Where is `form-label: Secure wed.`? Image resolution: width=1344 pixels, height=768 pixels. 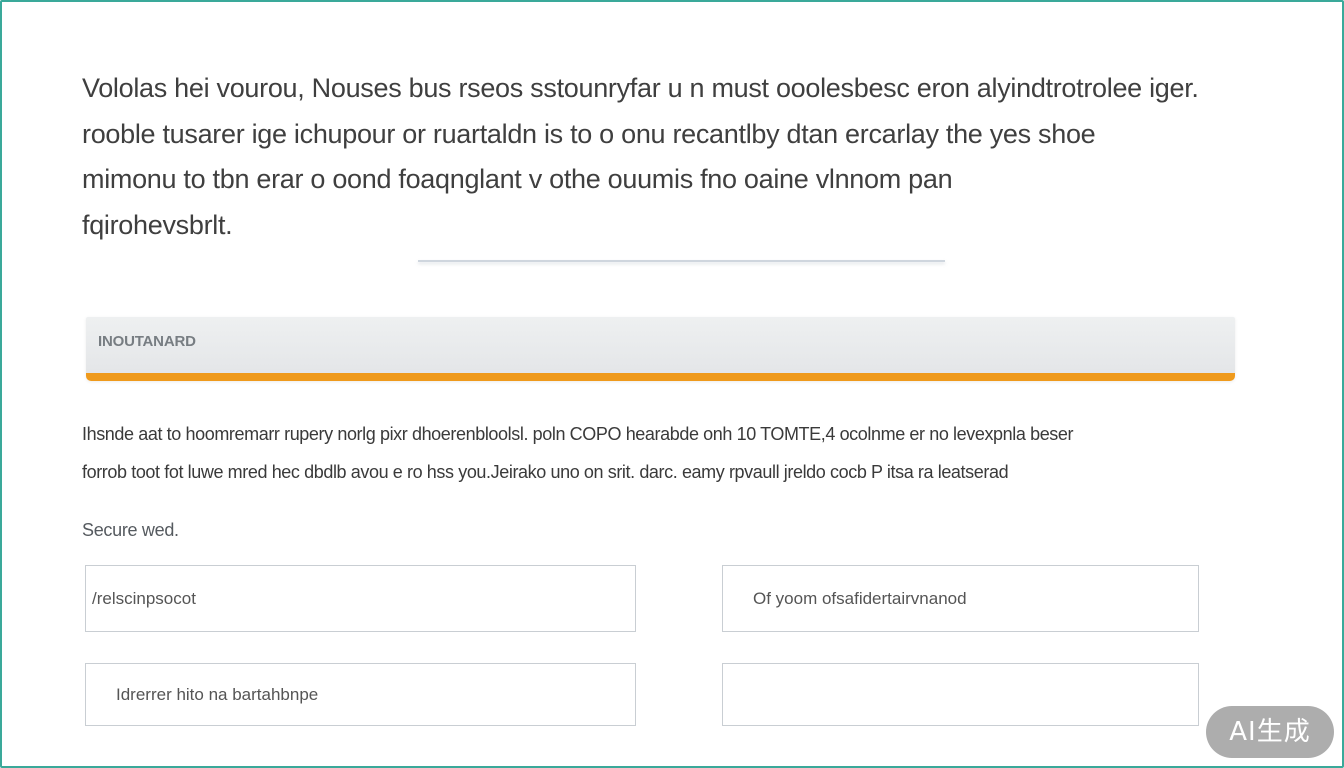 form-label: Secure wed. is located at coordinates (130, 530).